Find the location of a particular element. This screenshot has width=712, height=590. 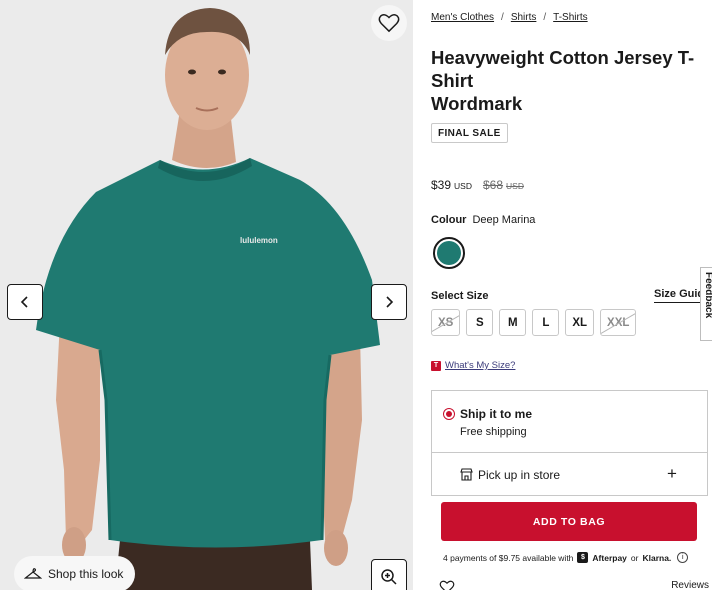

size-option-l: L is located at coordinates (546, 322).